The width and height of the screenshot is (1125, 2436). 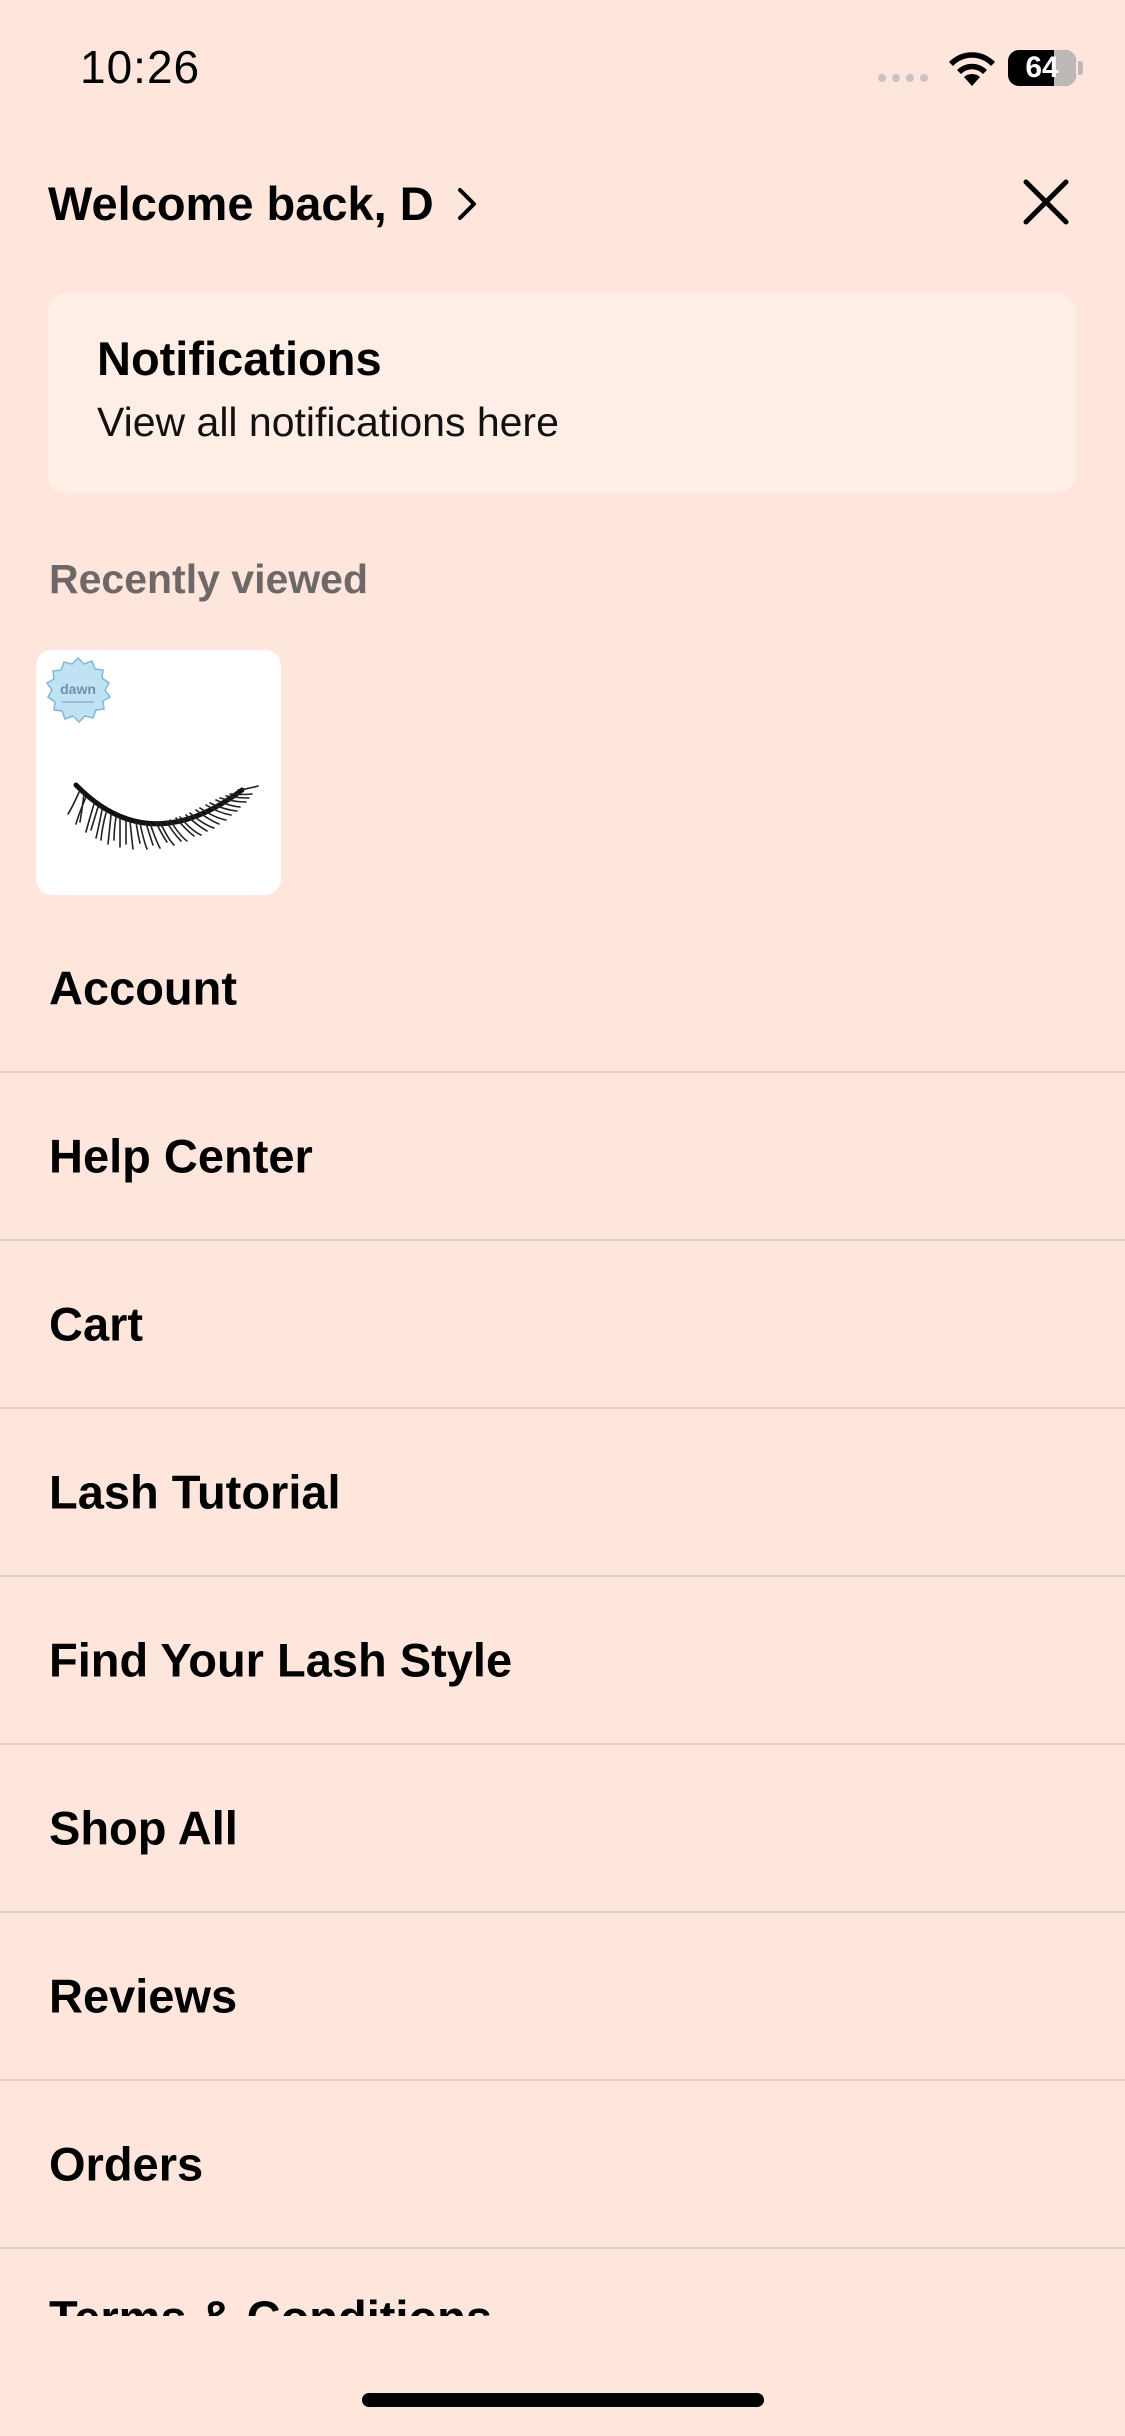 I want to click on menu-item-label: Cart, so click(x=96, y=1324).